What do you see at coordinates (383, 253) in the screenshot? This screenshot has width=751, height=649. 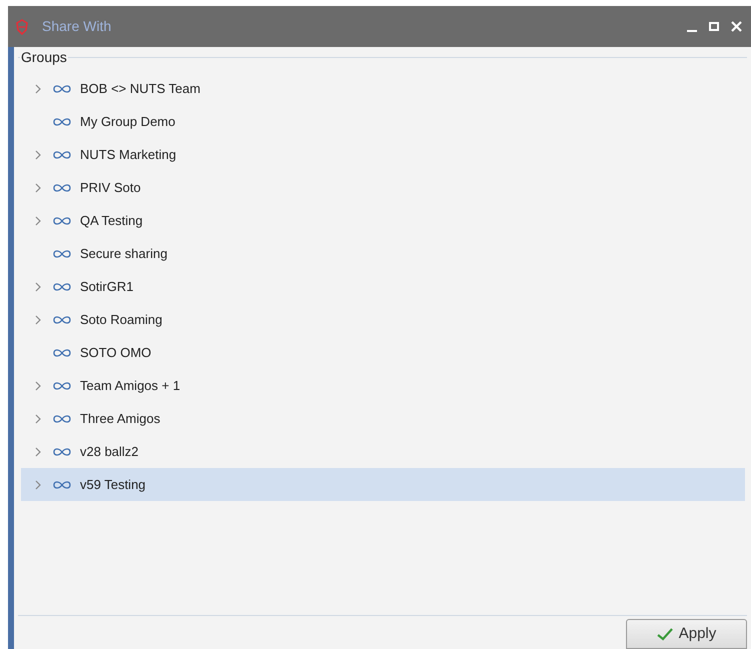 I see `group-row: Secure sharing` at bounding box center [383, 253].